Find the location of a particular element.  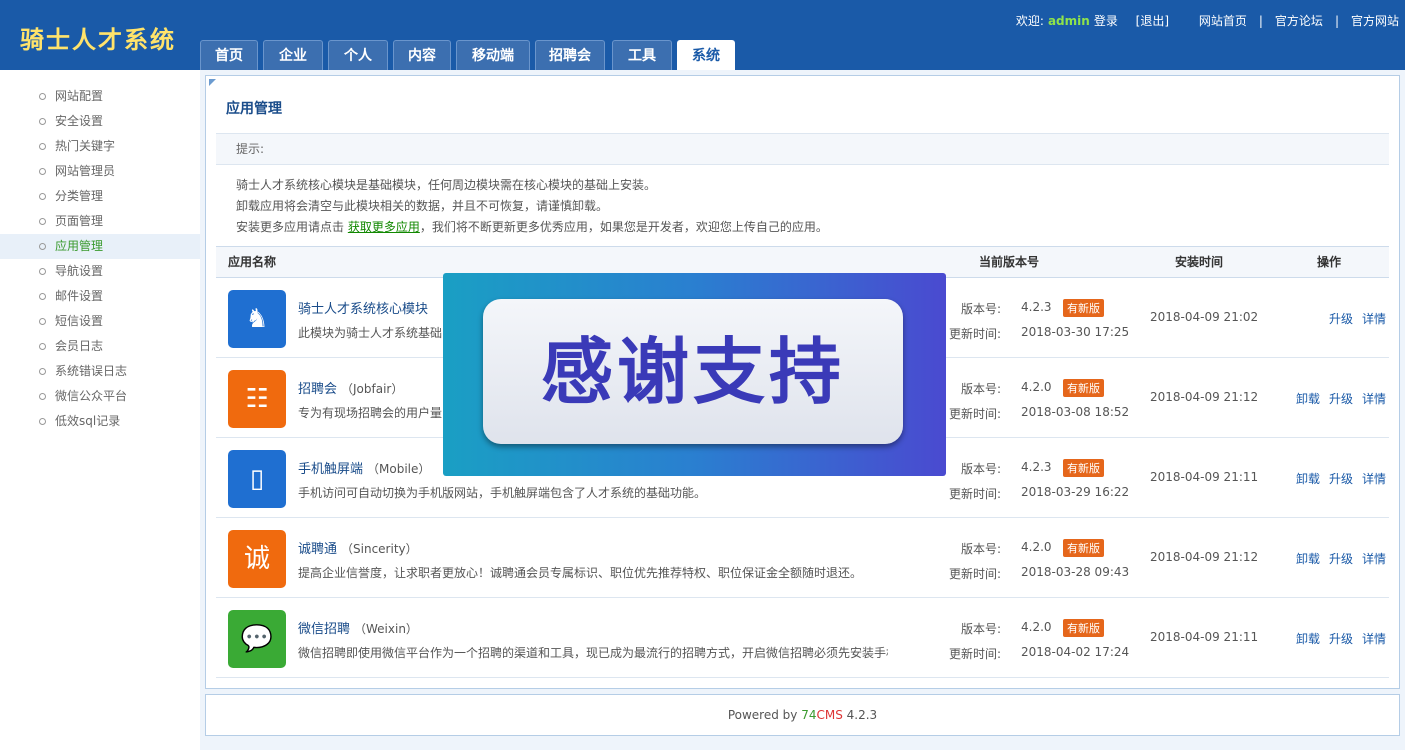

sidebar-item-email: 邮件设置 is located at coordinates (100, 296).